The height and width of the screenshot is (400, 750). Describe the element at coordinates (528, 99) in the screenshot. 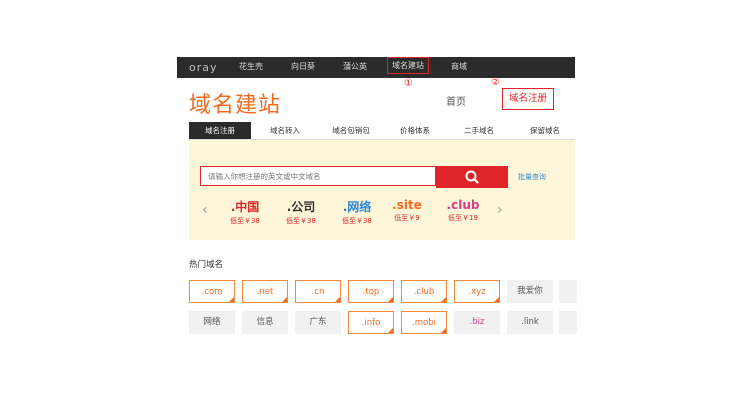

I see `domain-register-link: 域名注册` at that location.